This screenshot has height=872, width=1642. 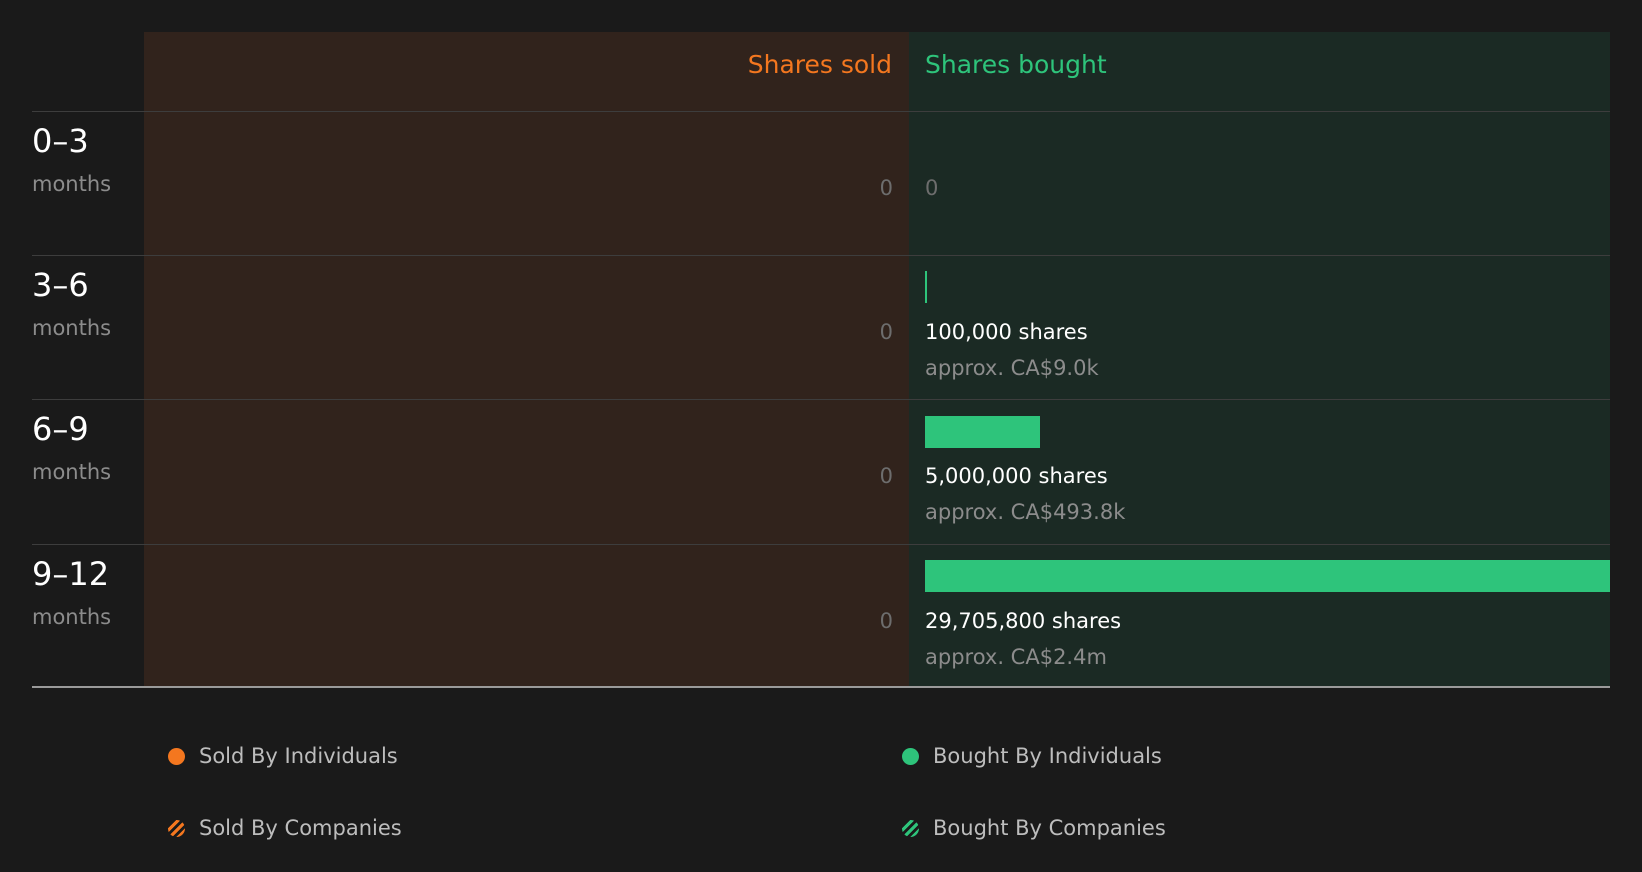 What do you see at coordinates (1016, 476) in the screenshot?
I see `bought-shares-label: 5,000,000 shares` at bounding box center [1016, 476].